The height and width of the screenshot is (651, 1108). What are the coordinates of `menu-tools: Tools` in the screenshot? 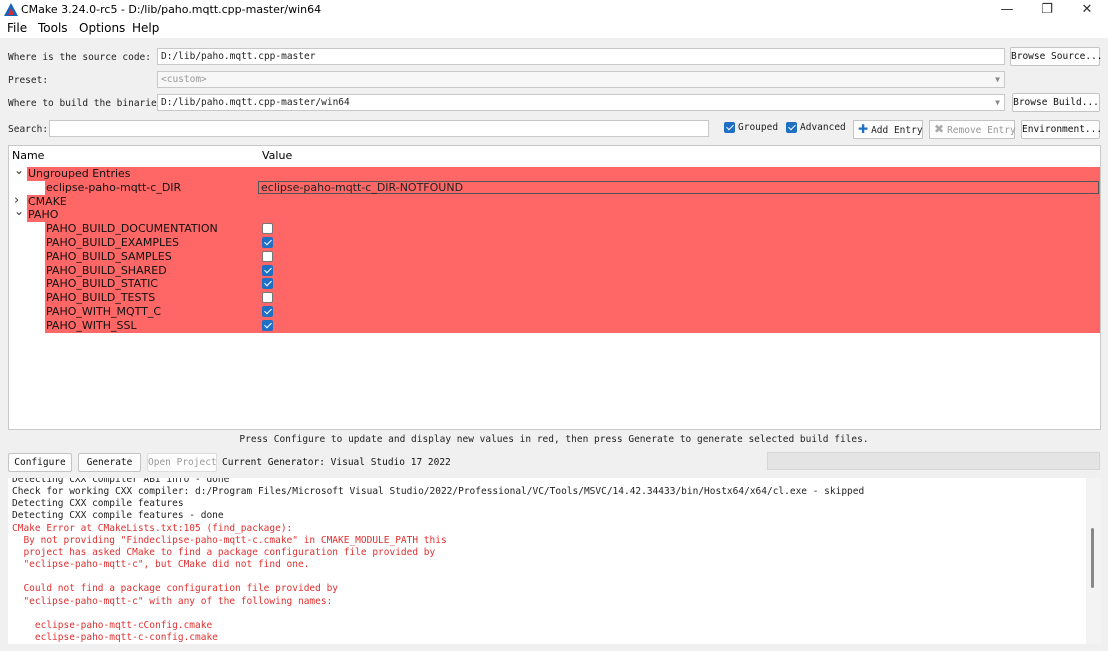 It's located at (53, 28).